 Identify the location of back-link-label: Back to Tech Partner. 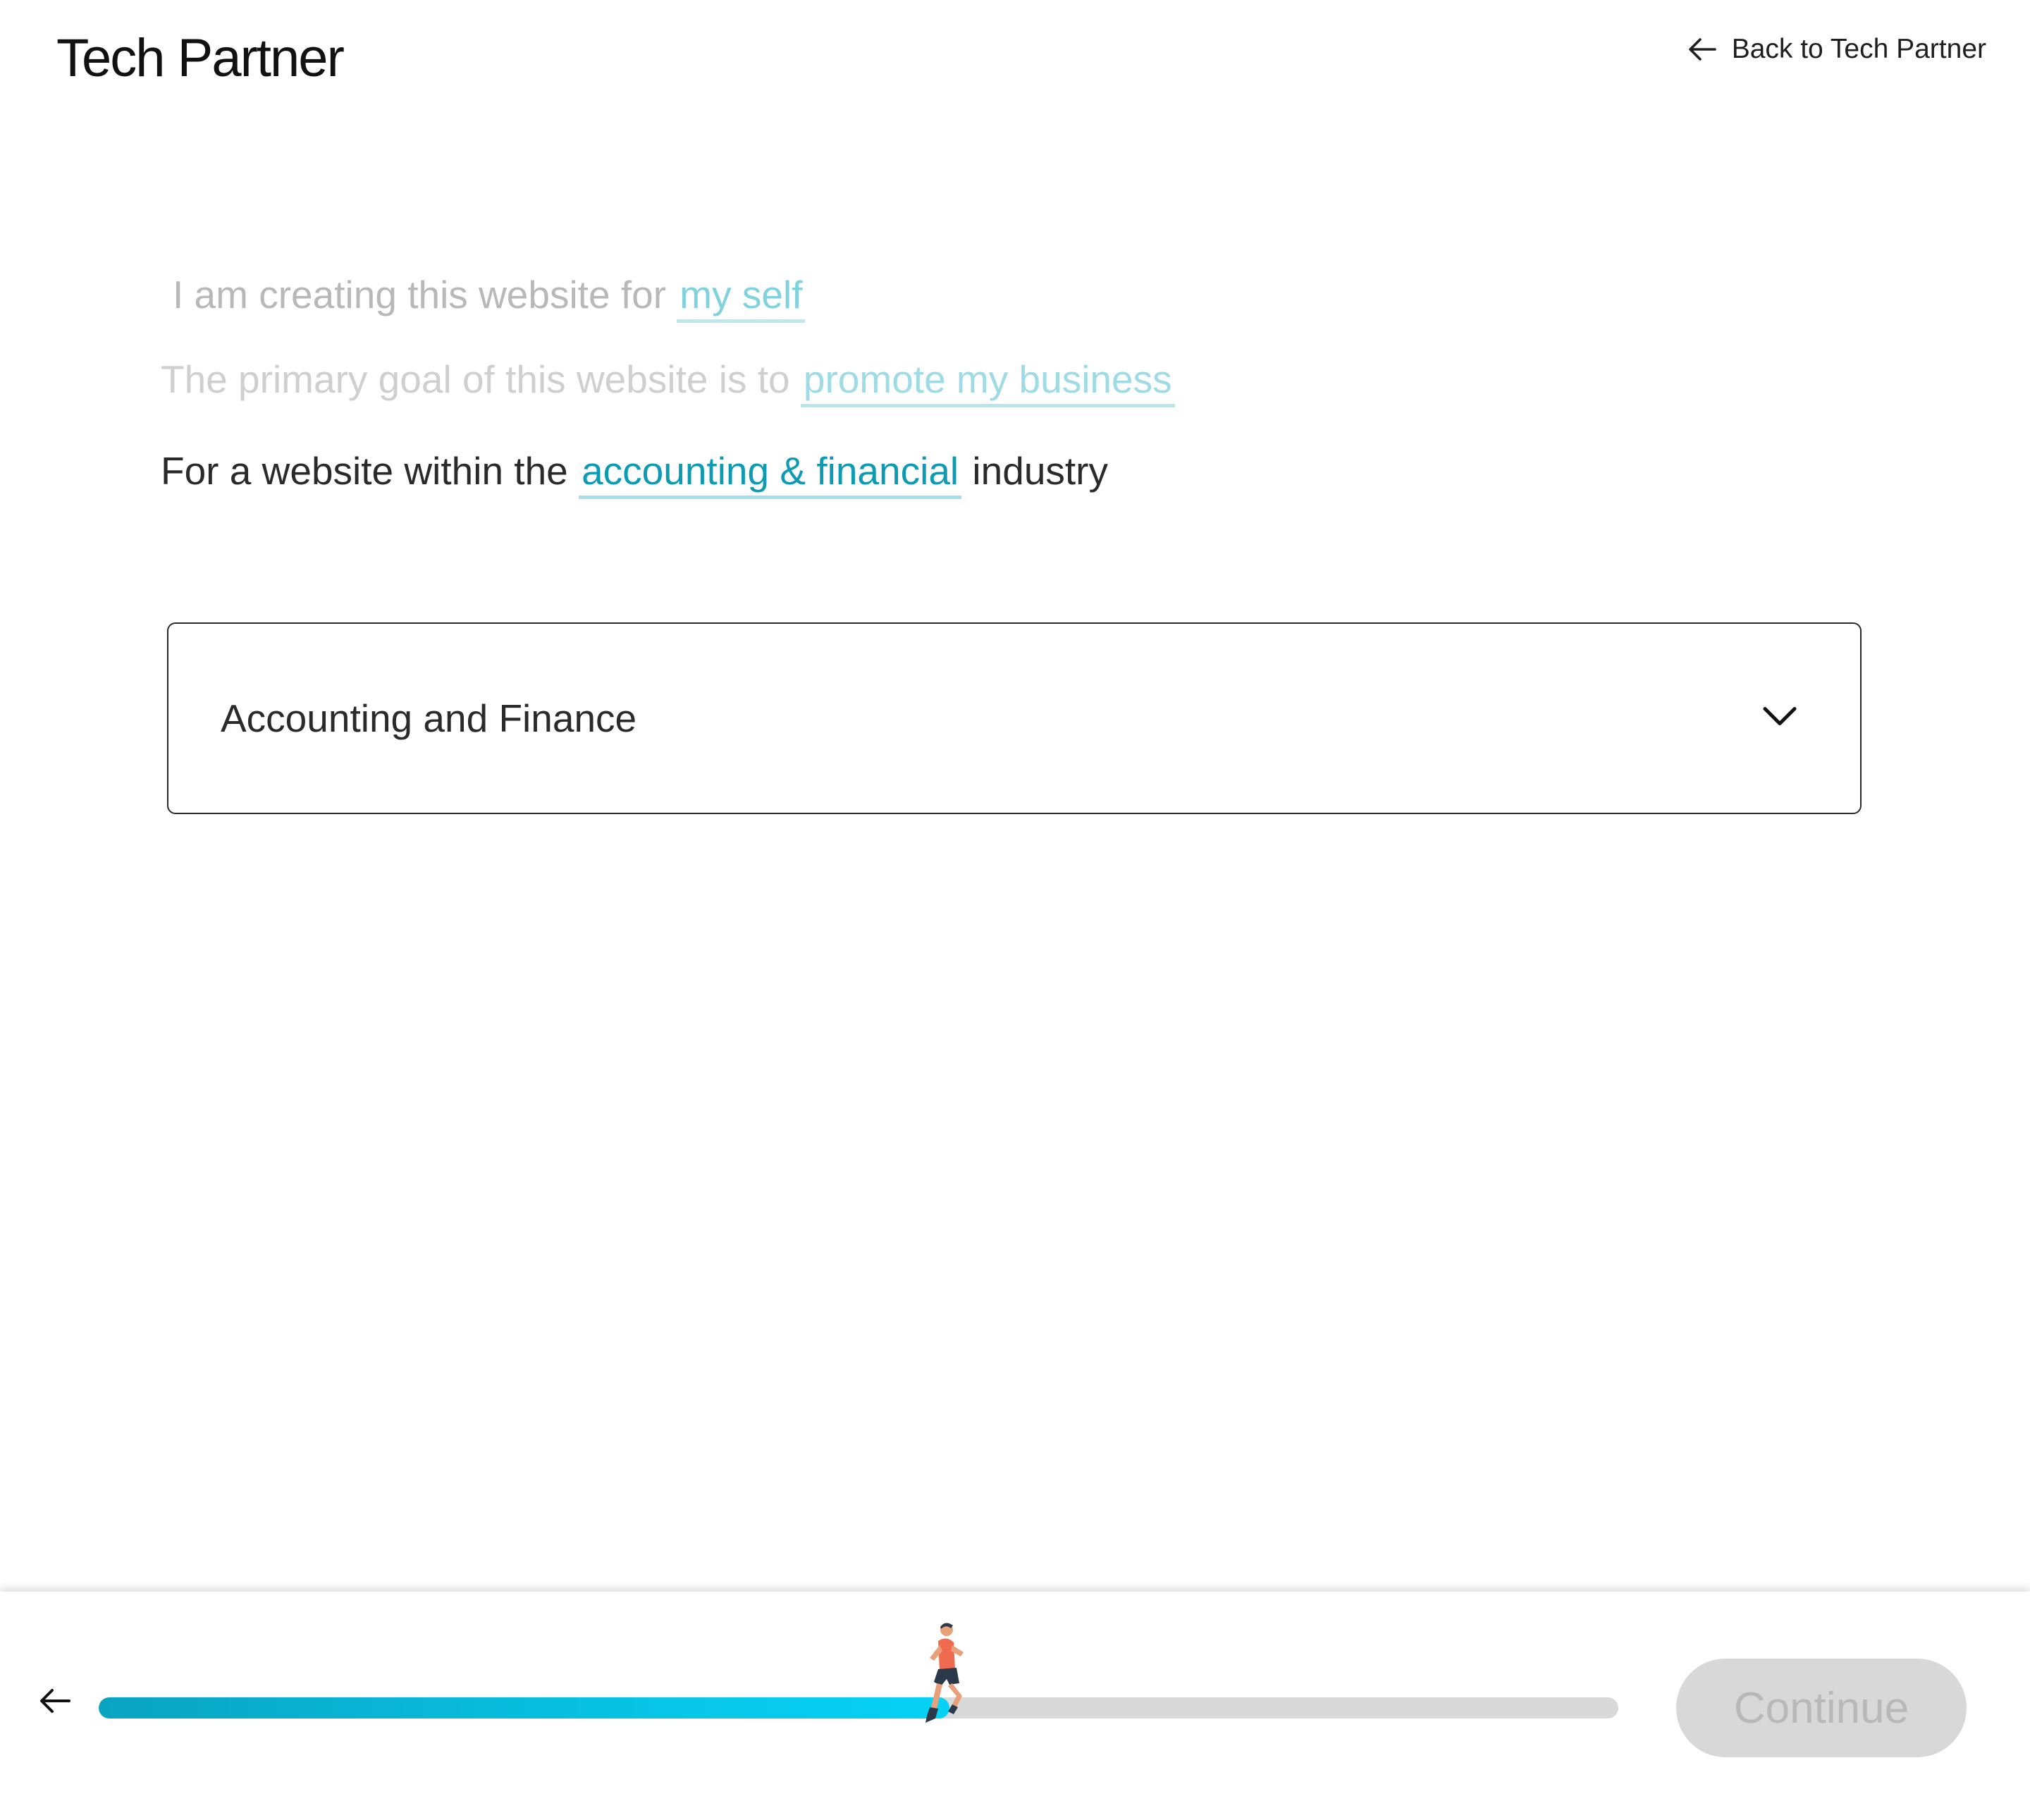
(1859, 49).